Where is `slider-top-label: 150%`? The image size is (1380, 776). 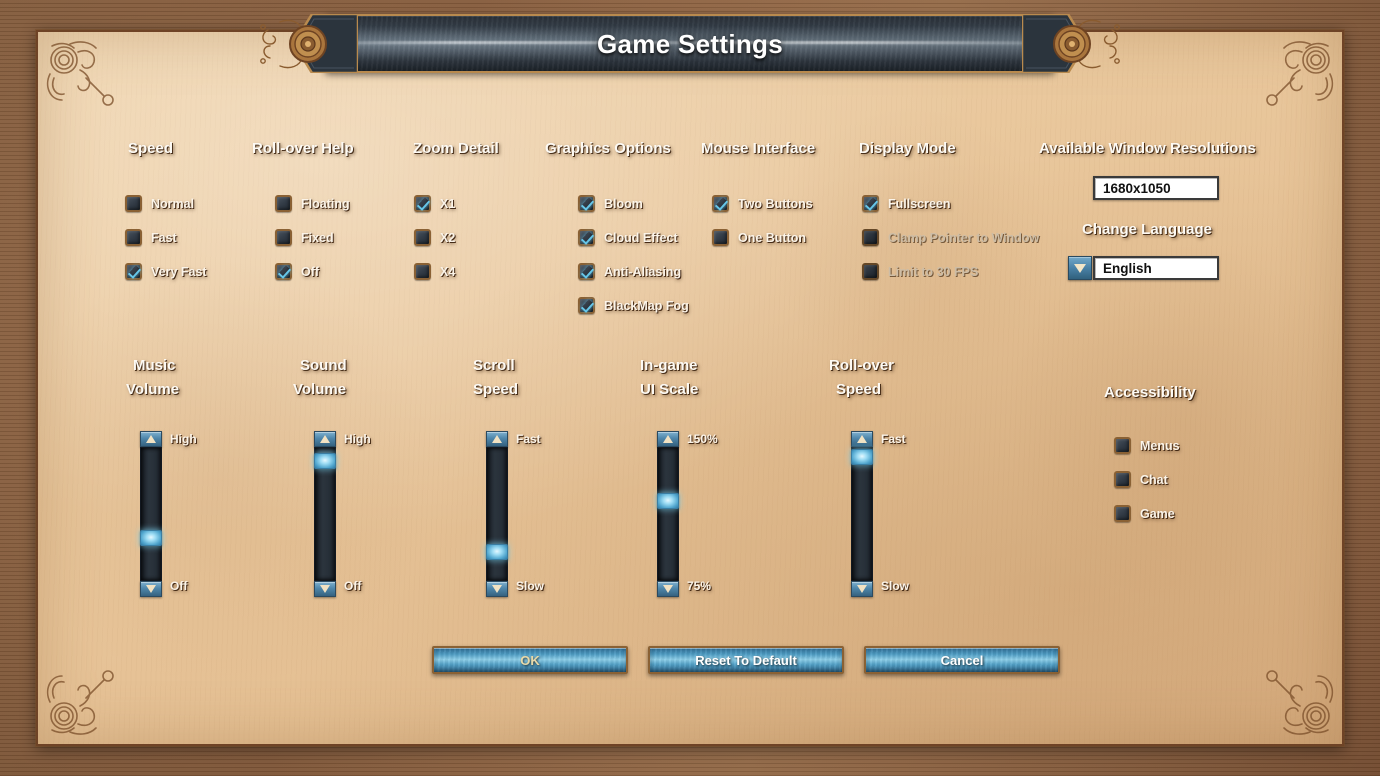 slider-top-label: 150% is located at coordinates (702, 439).